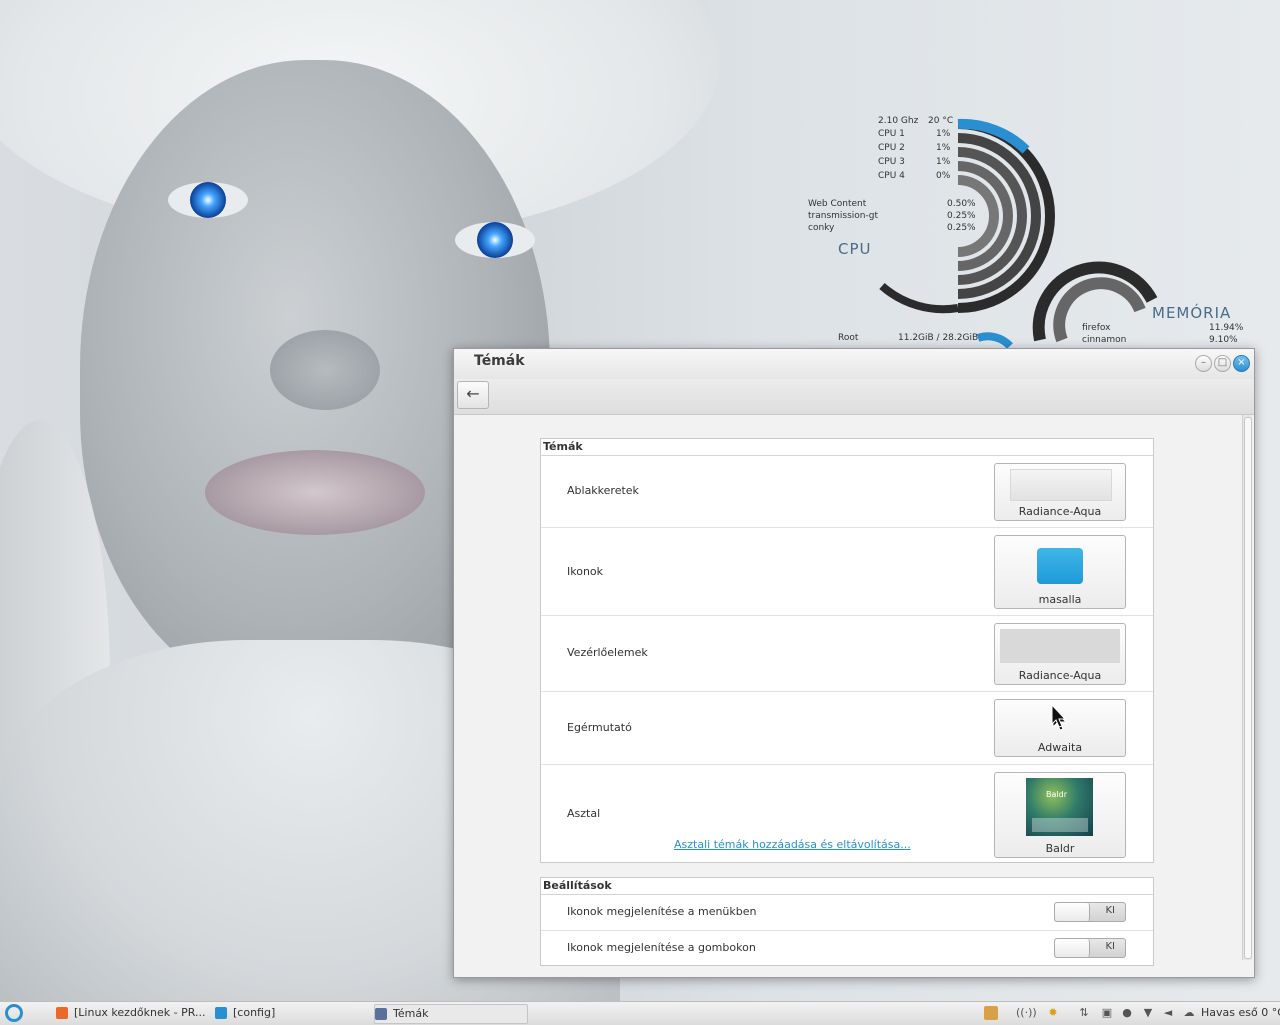 This screenshot has width=1280, height=1025. Describe the element at coordinates (941, 121) in the screenshot. I see `conky-temp: 20 °C` at that location.